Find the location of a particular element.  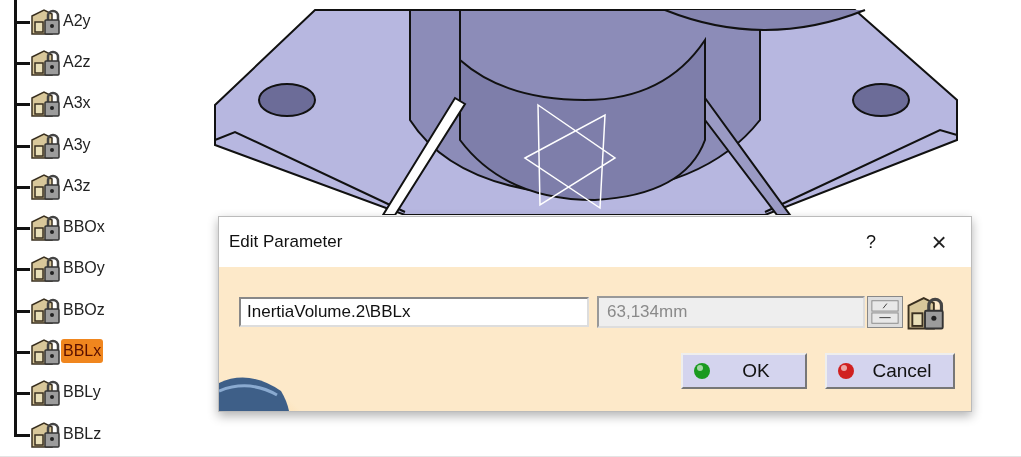

help-button: ? is located at coordinates (871, 242).